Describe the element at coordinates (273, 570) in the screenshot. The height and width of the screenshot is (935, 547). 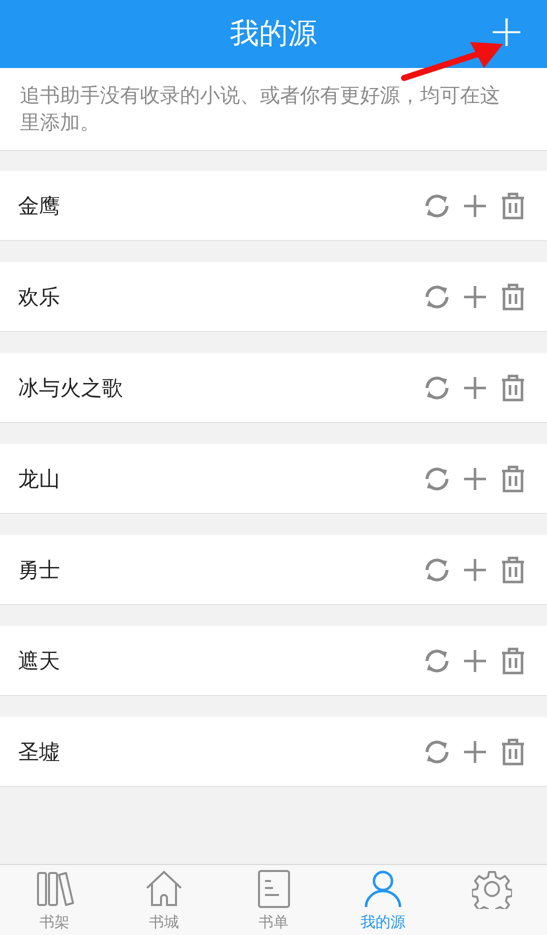
I see `source-row: 勇士` at that location.